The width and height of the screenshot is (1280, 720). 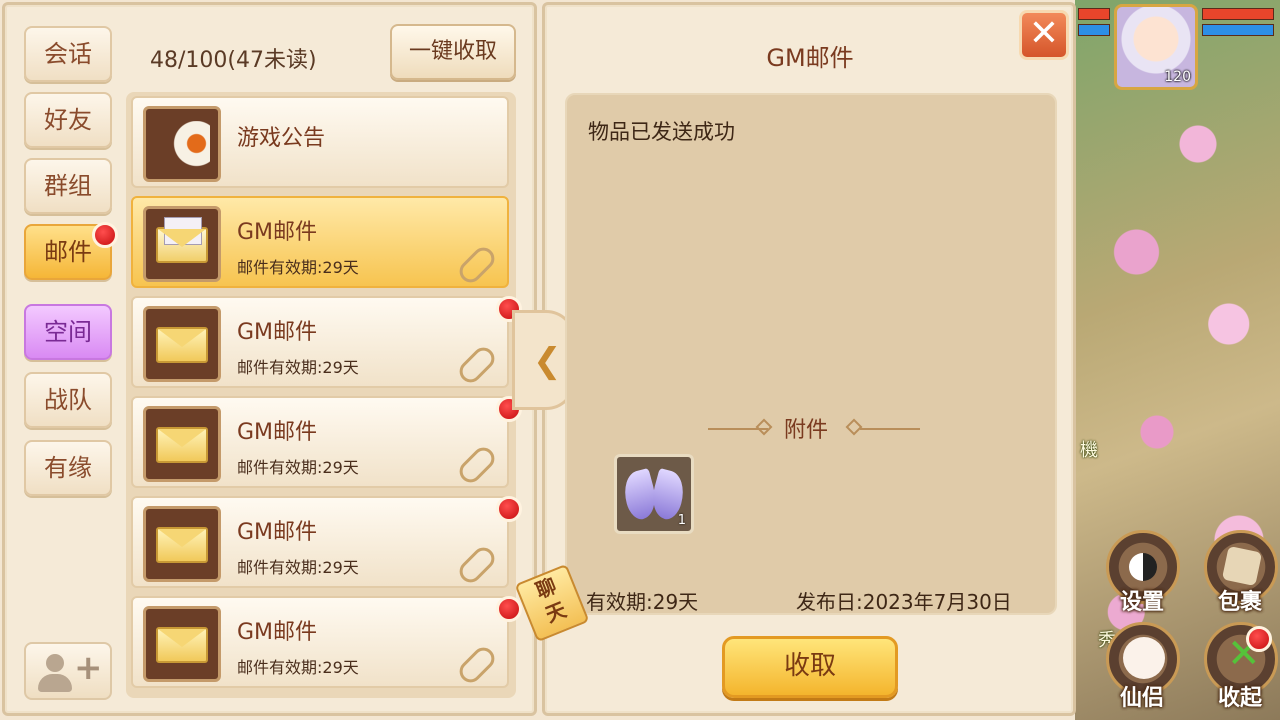 I want to click on mp-bar-right, so click(x=1238, y=30).